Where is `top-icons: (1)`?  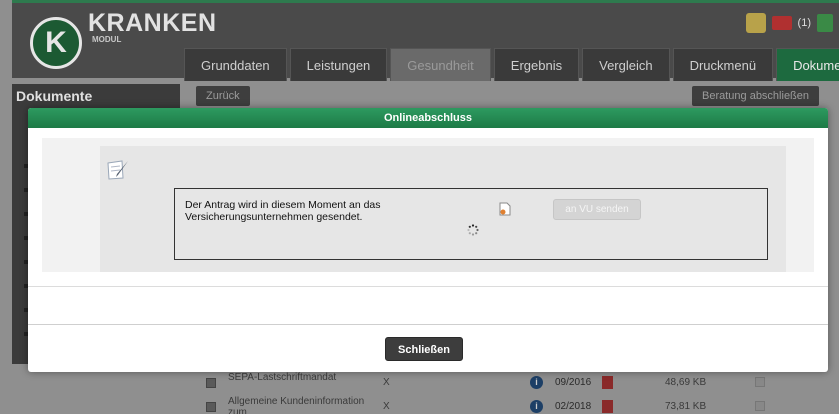 top-icons: (1) is located at coordinates (789, 23).